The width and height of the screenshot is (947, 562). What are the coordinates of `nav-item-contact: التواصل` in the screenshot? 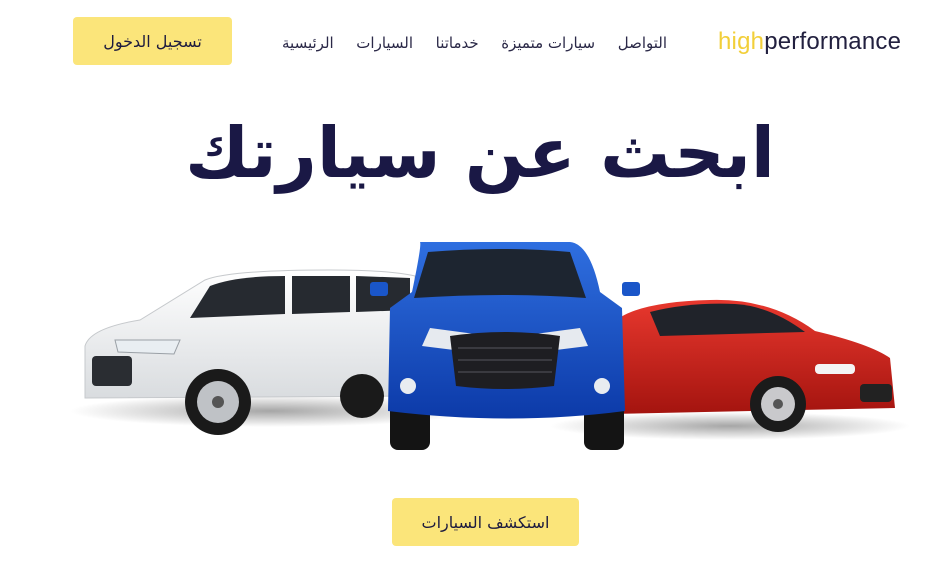 It's located at (642, 43).